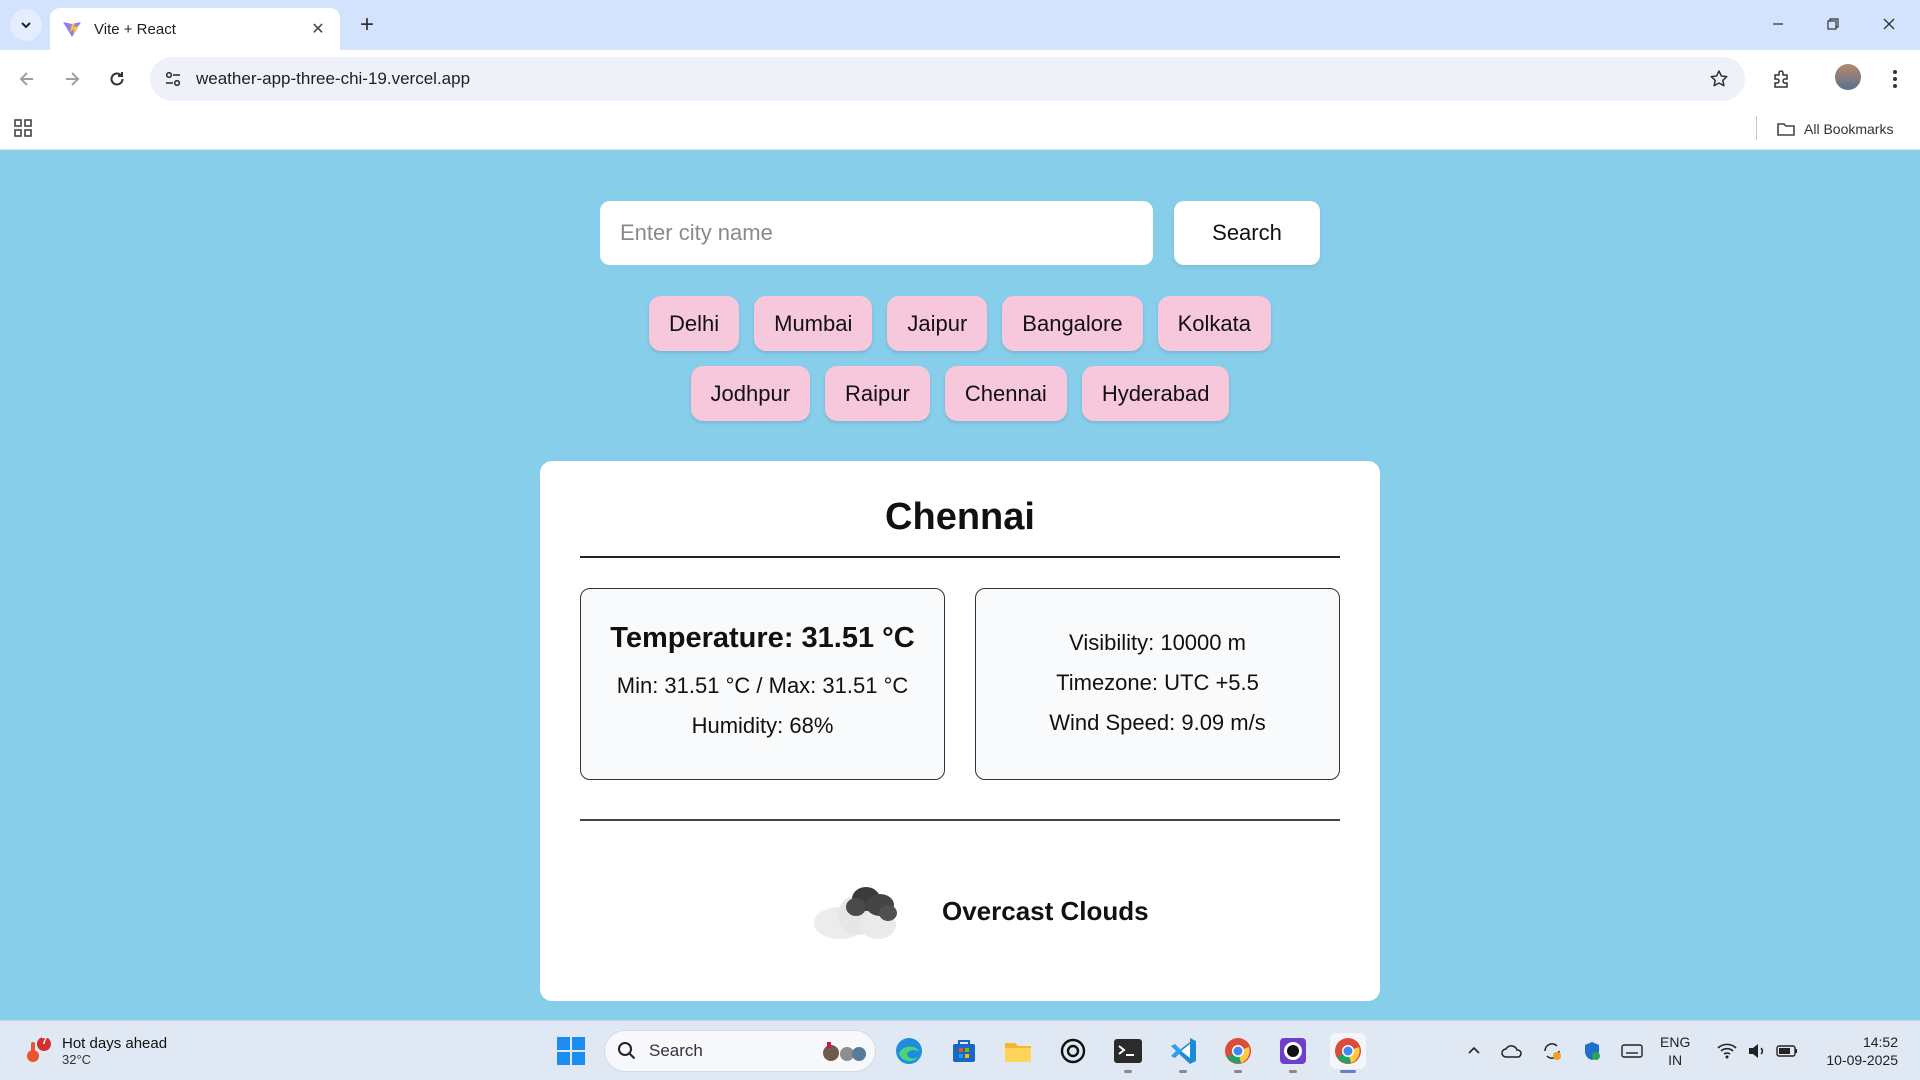  What do you see at coordinates (1045, 910) in the screenshot?
I see `condition-text: Overcast Clouds` at bounding box center [1045, 910].